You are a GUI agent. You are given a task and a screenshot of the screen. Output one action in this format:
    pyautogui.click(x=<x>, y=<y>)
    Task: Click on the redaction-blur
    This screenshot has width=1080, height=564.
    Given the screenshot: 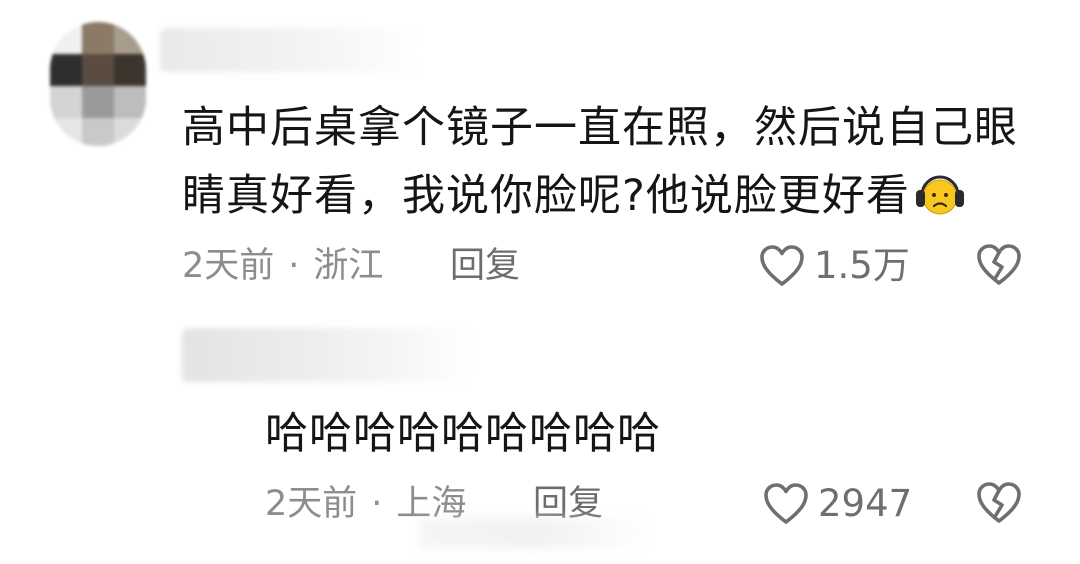 What is the action you would take?
    pyautogui.click(x=535, y=533)
    